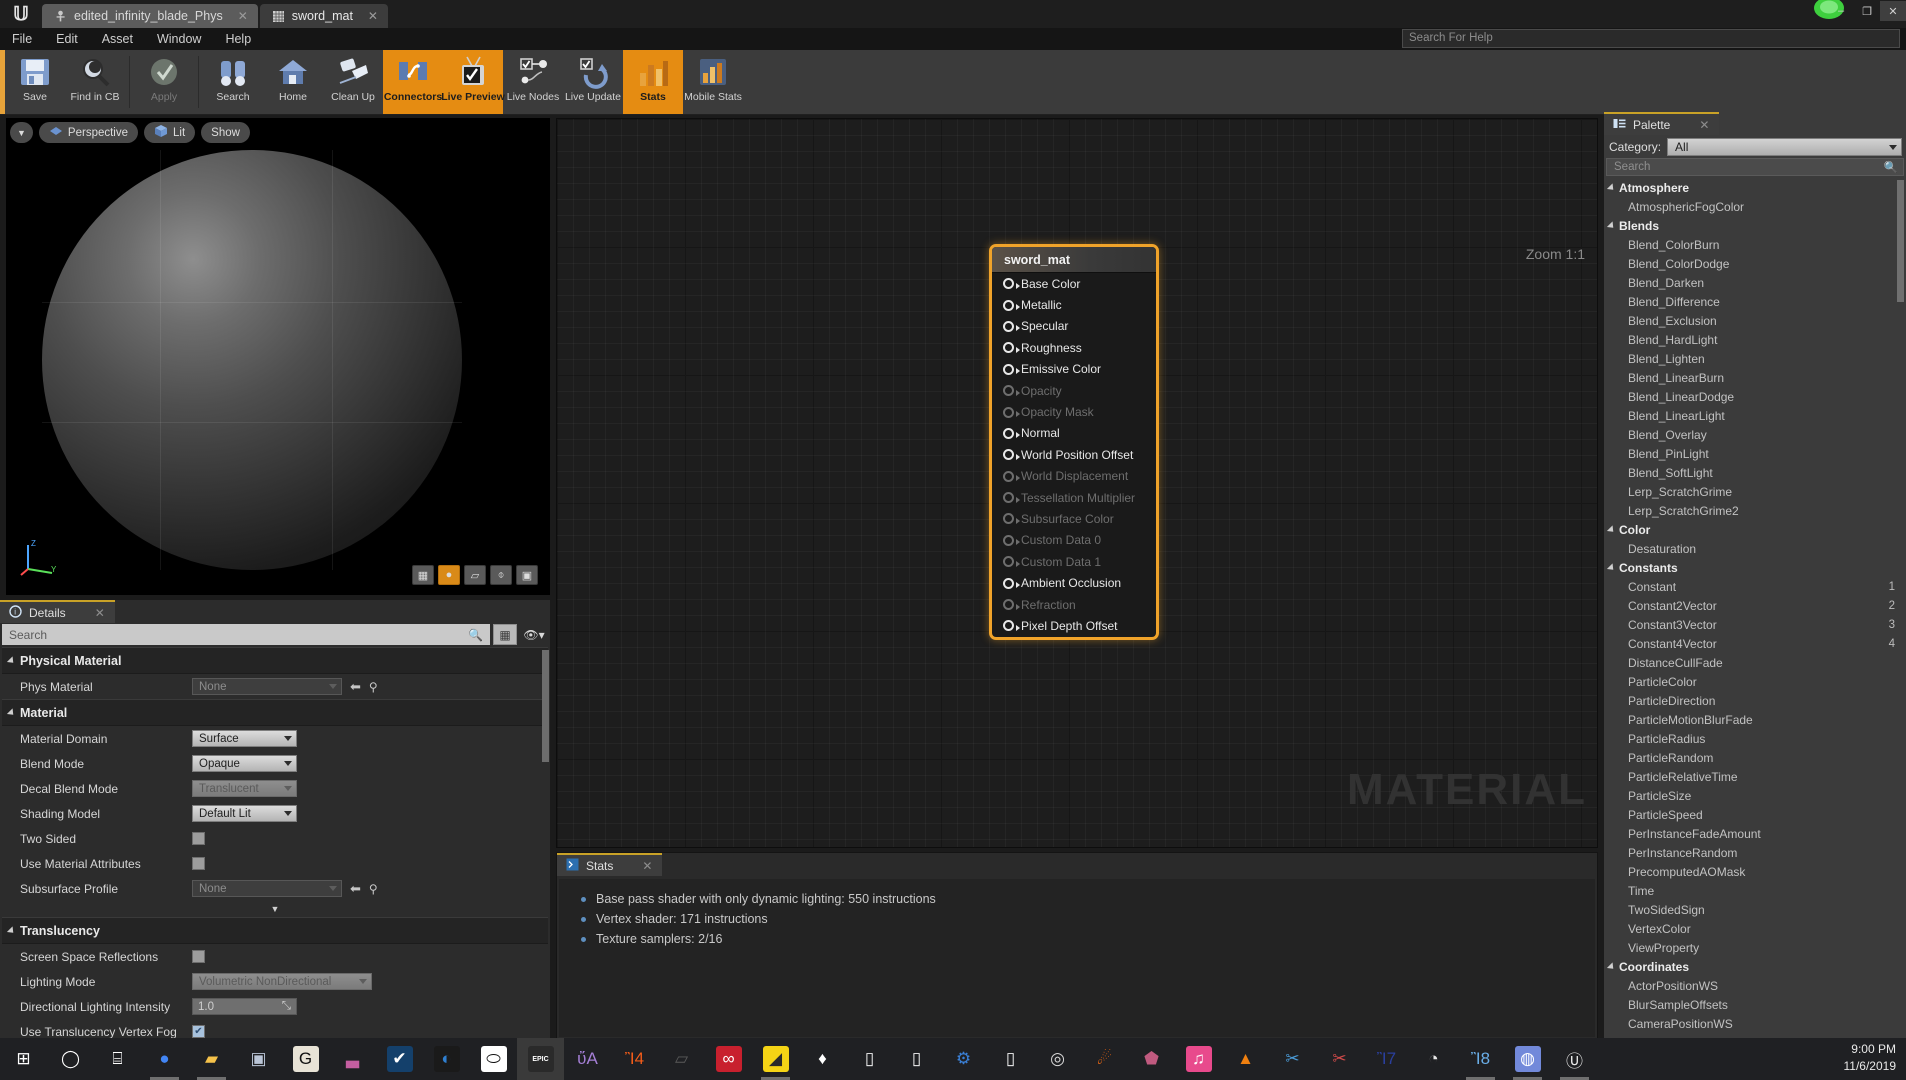 The height and width of the screenshot is (1080, 1906). What do you see at coordinates (822, 1059) in the screenshot?
I see `taskbar-gamemaker-icon: ♦` at bounding box center [822, 1059].